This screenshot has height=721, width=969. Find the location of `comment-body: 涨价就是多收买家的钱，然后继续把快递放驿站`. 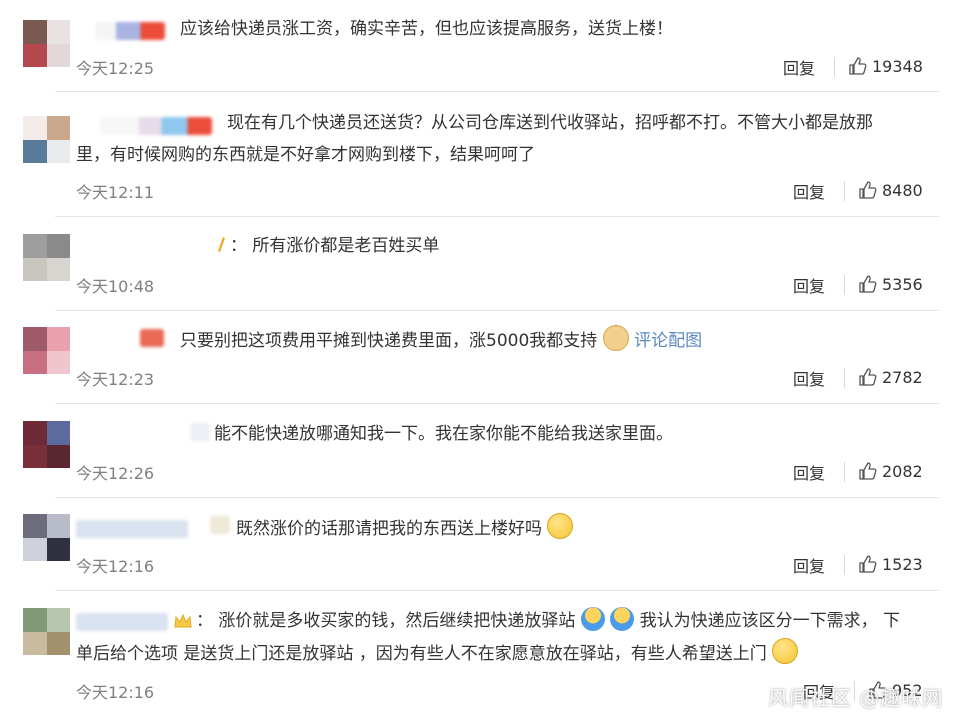

comment-body: 涨价就是多收买家的钱，然后继续把快递放驿站 is located at coordinates (397, 621).